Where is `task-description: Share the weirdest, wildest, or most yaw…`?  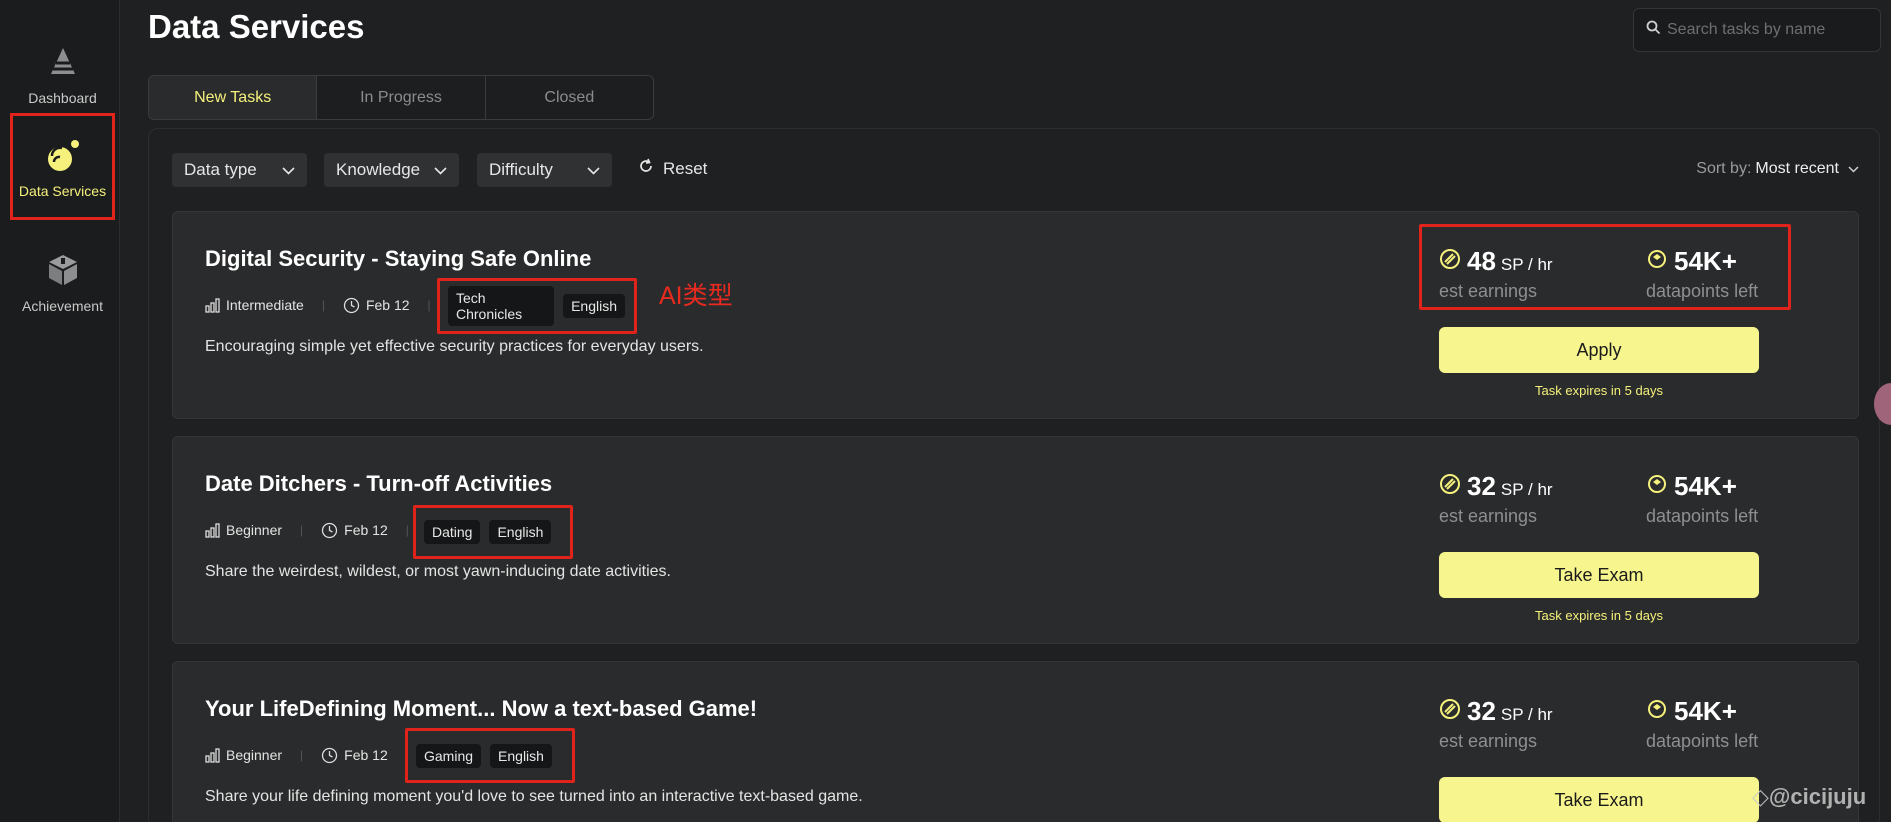
task-description: Share the weirdest, wildest, or most yaw… is located at coordinates (438, 571).